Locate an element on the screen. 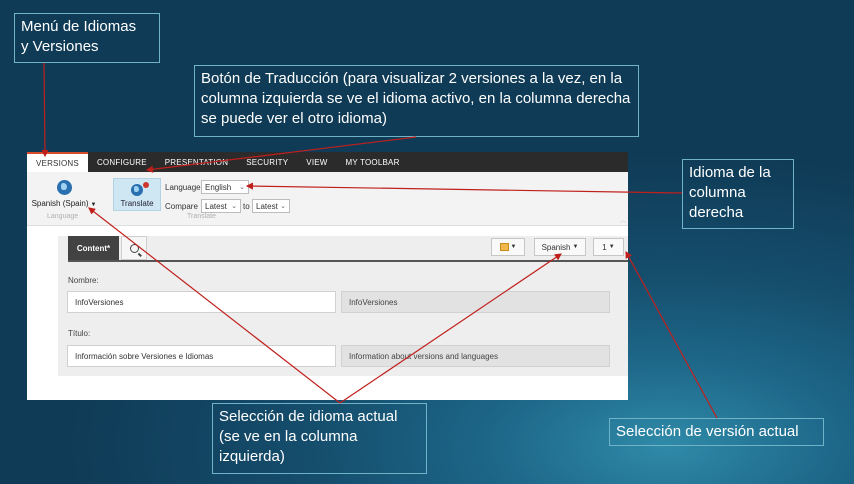 This screenshot has width=854, height=484. right-language-select: English ⌄ is located at coordinates (225, 187).